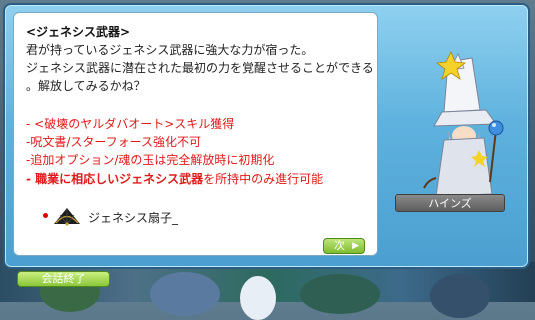 The height and width of the screenshot is (320, 535). I want to click on condition-line: - <破壊のヤルダバオート>スキル獲得, so click(130, 124).